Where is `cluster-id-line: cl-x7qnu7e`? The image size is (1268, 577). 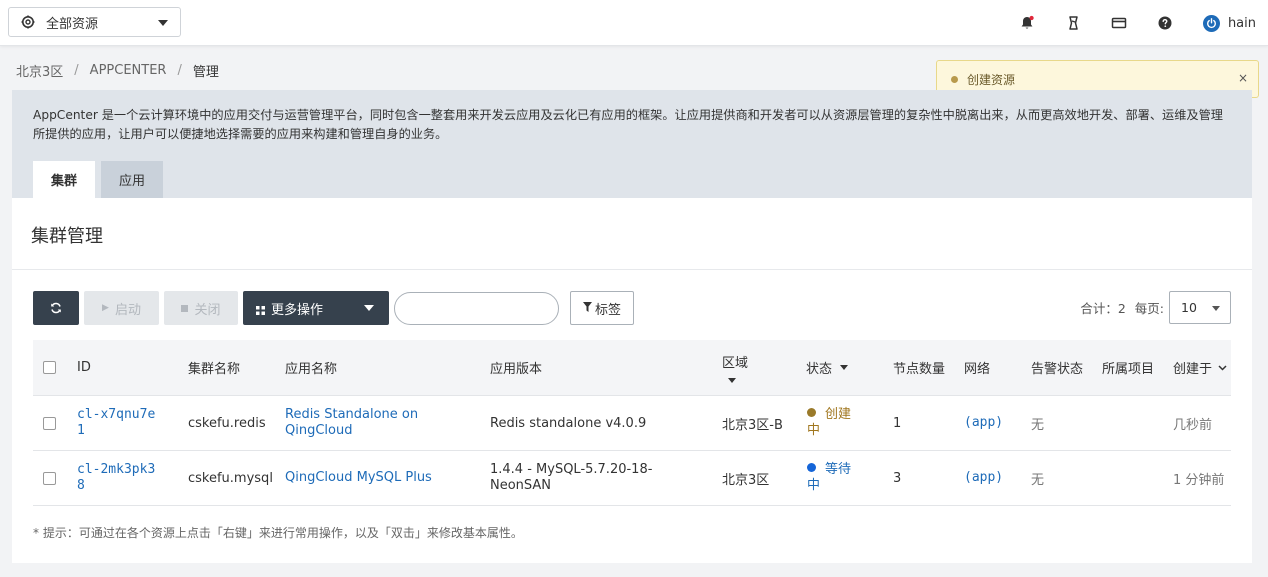
cluster-id-line: cl-x7qnu7e is located at coordinates (116, 414).